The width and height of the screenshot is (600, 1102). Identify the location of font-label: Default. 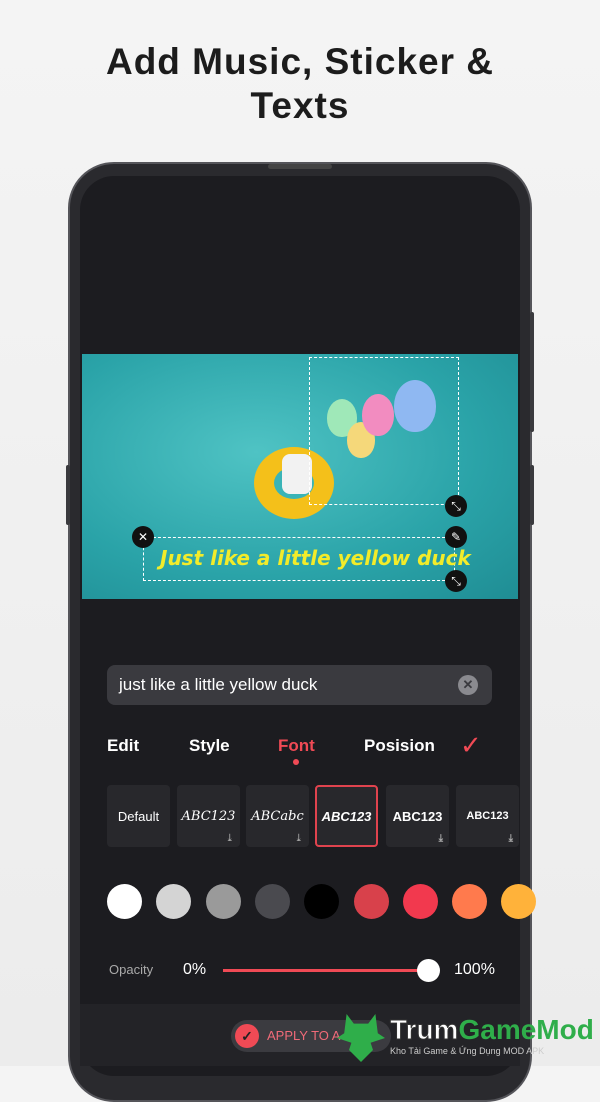
(138, 816).